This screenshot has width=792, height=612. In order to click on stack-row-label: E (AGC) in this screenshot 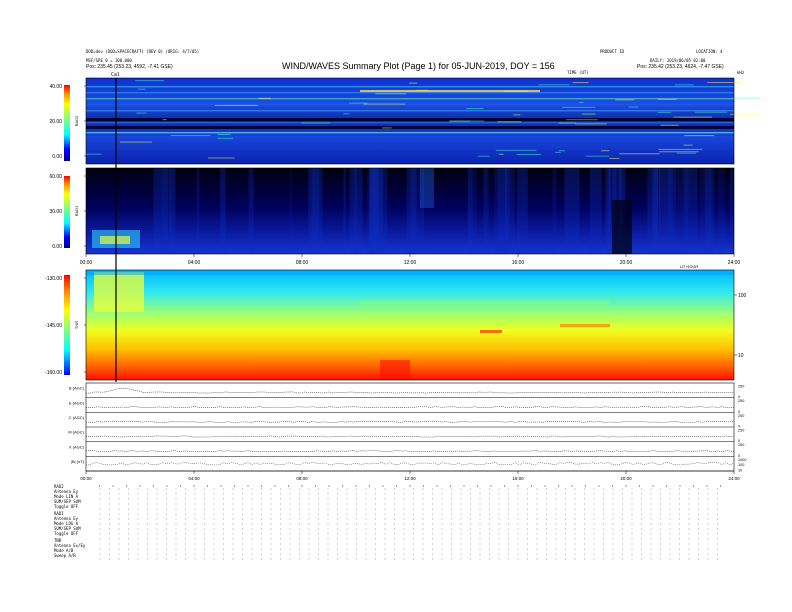, I will do `click(77, 402)`.